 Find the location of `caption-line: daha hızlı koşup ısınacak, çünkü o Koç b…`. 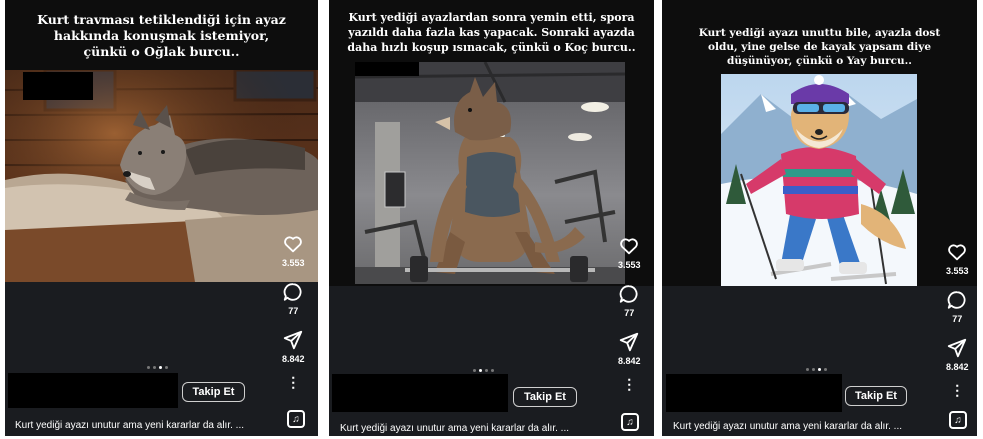

caption-line: daha hızlı koşup ısınacak, çünkü o Koç b… is located at coordinates (491, 47).